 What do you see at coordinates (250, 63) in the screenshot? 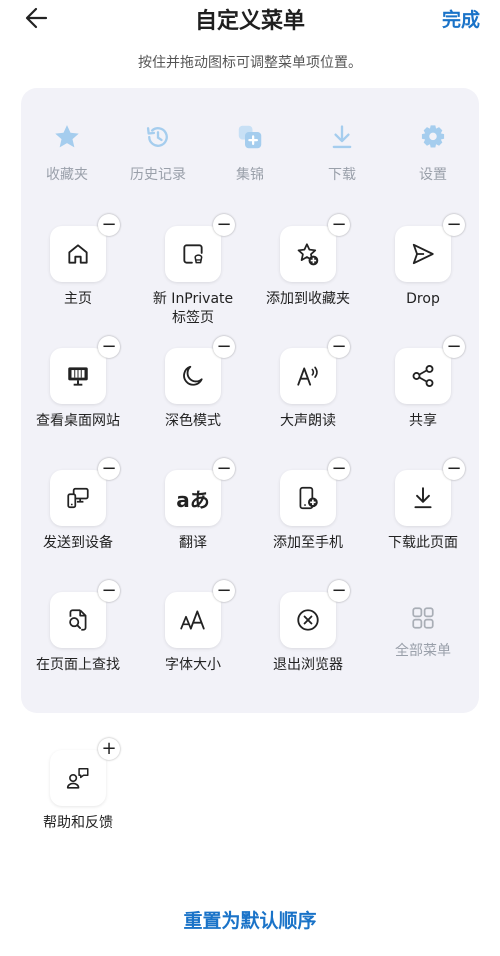
I see `drag-hint: 按住并拖动图标可调整菜单项位置。` at bounding box center [250, 63].